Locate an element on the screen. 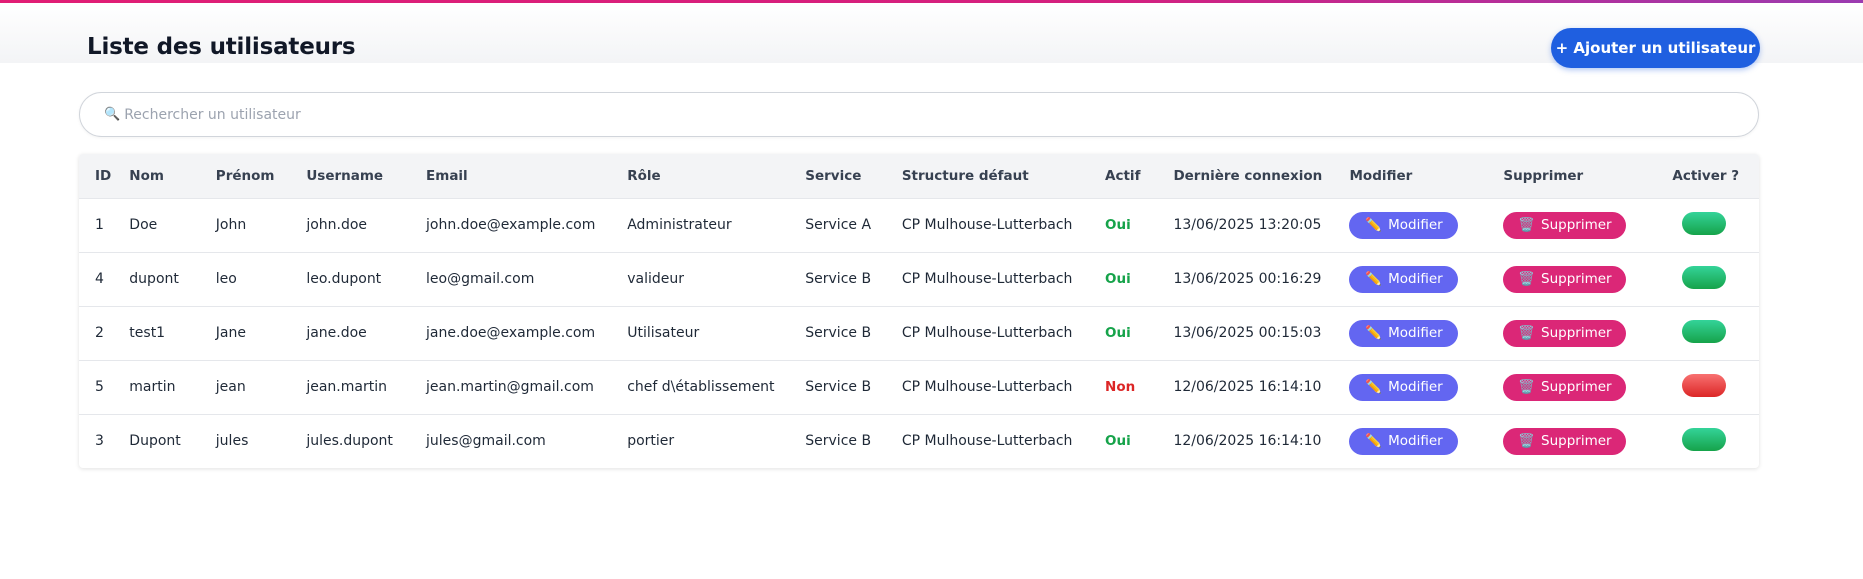  cell-prenom: jules is located at coordinates (232, 441).